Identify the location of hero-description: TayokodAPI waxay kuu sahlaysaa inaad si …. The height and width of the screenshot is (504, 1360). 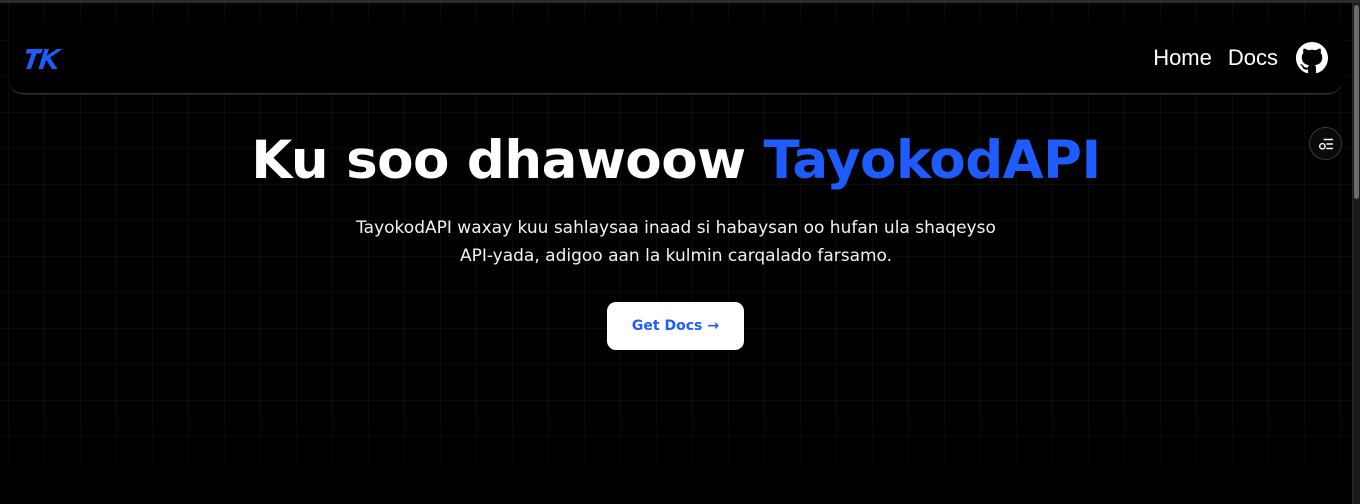
(676, 242).